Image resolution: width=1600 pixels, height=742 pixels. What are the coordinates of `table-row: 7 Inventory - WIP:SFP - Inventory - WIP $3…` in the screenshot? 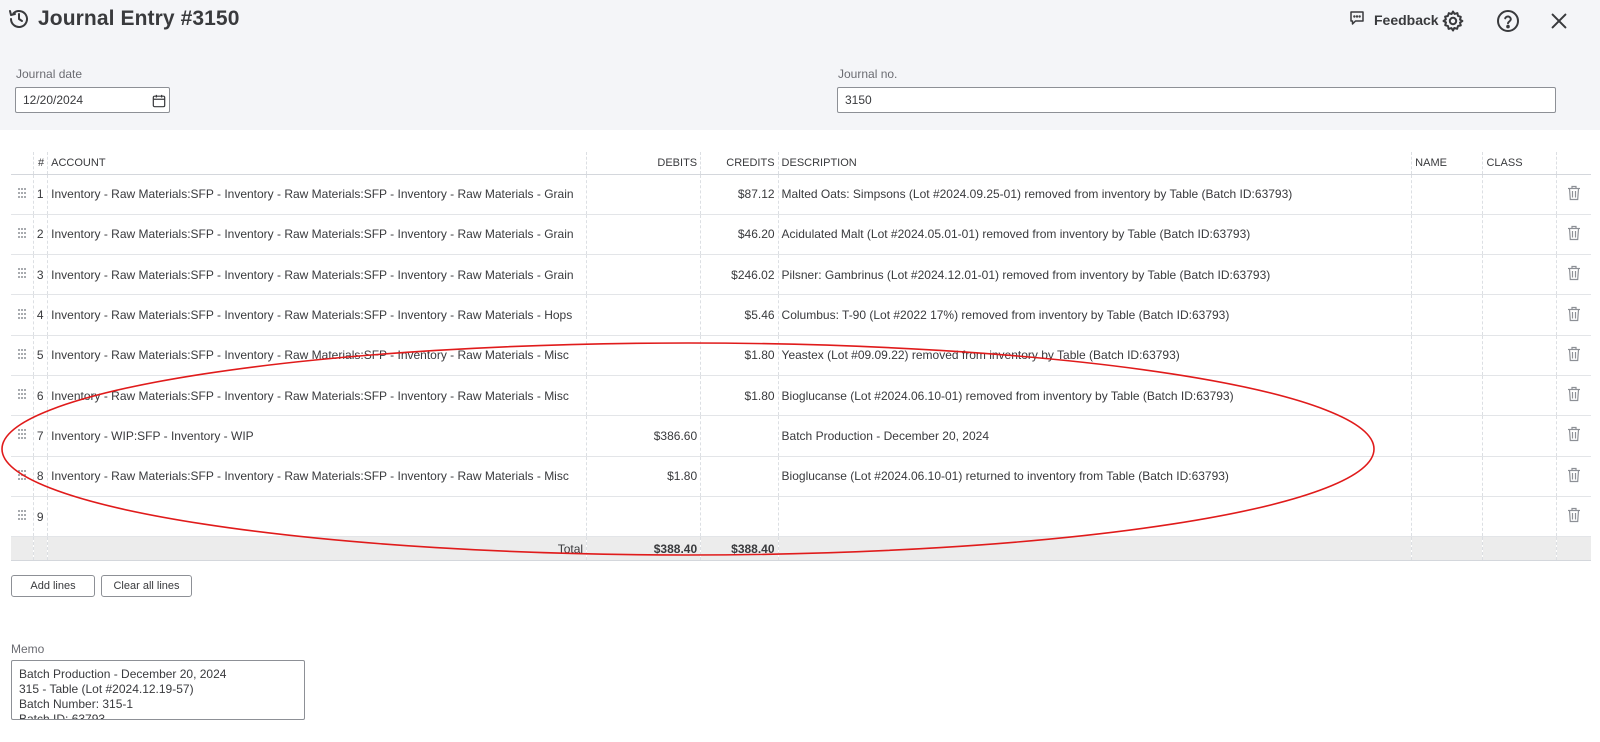 It's located at (801, 436).